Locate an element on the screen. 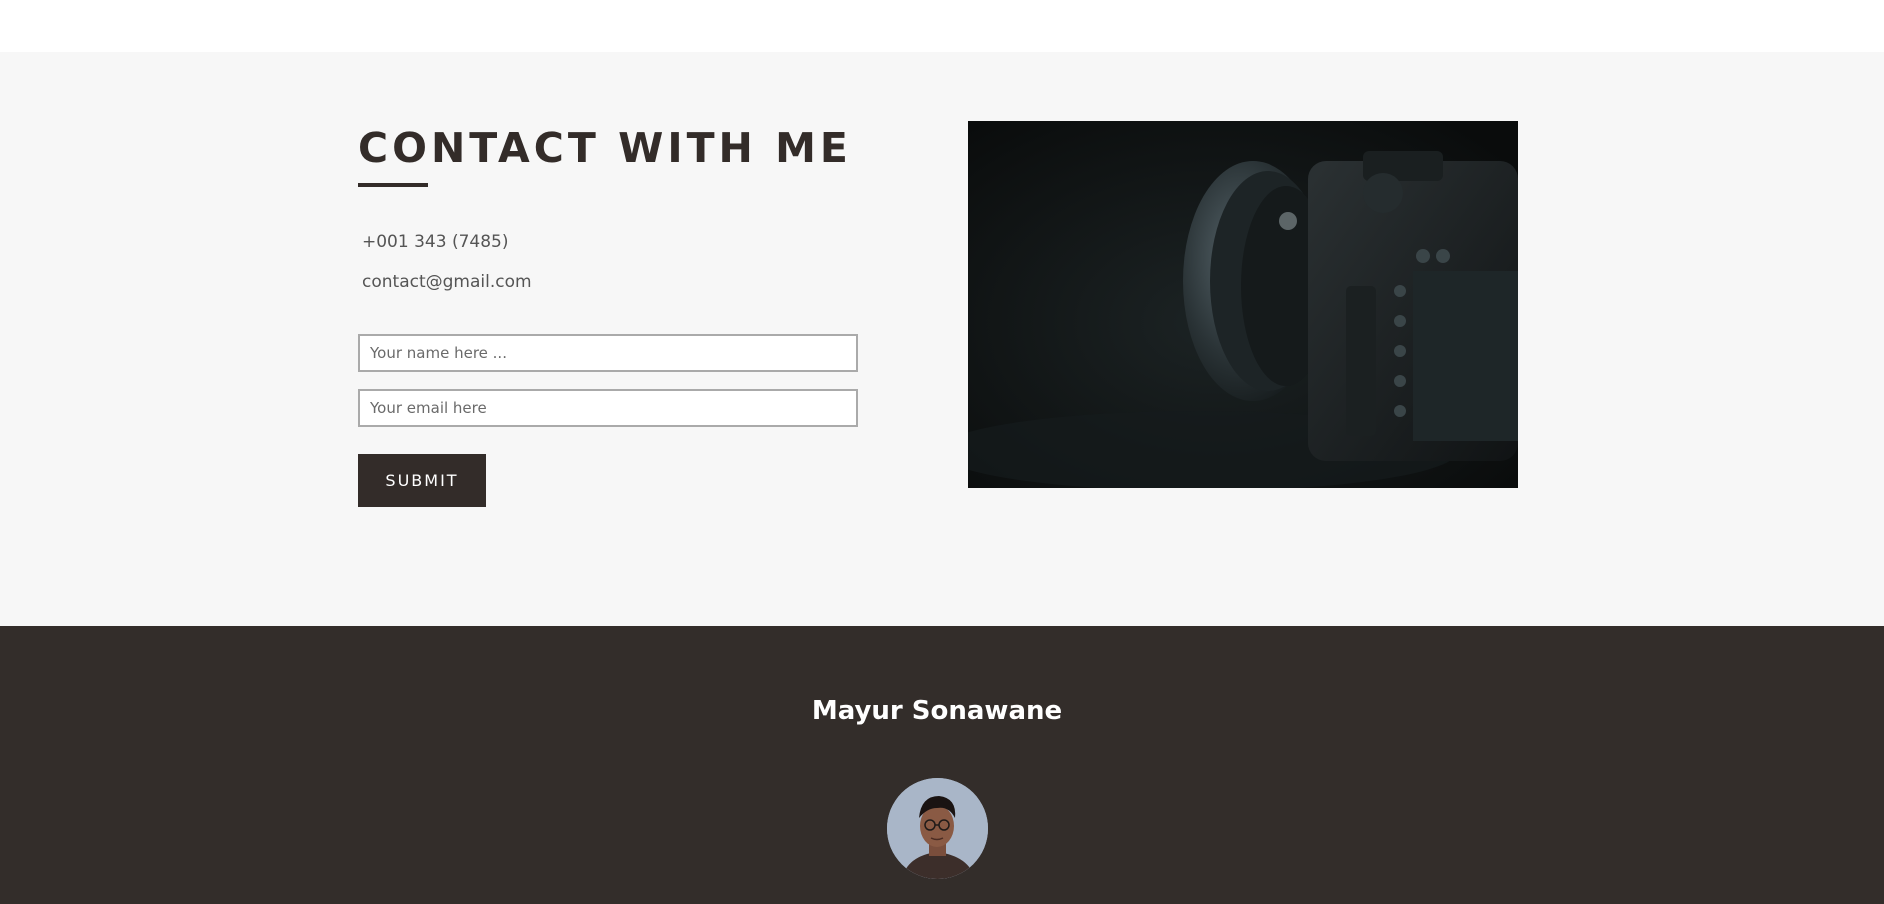 The height and width of the screenshot is (904, 1884). contact-phone: +001 343 (7485) is located at coordinates (435, 242).